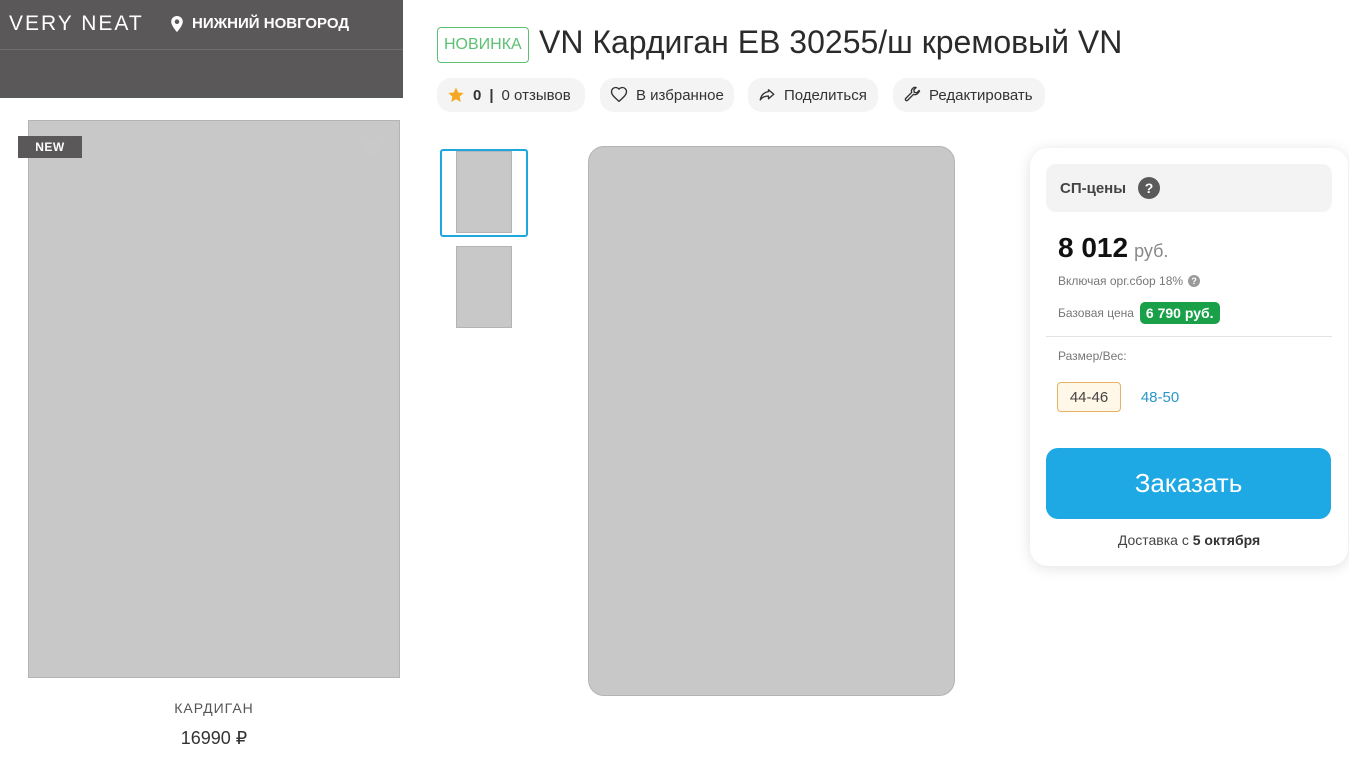 The height and width of the screenshot is (769, 1349). What do you see at coordinates (1188, 483) in the screenshot?
I see `order-button: Заказать` at bounding box center [1188, 483].